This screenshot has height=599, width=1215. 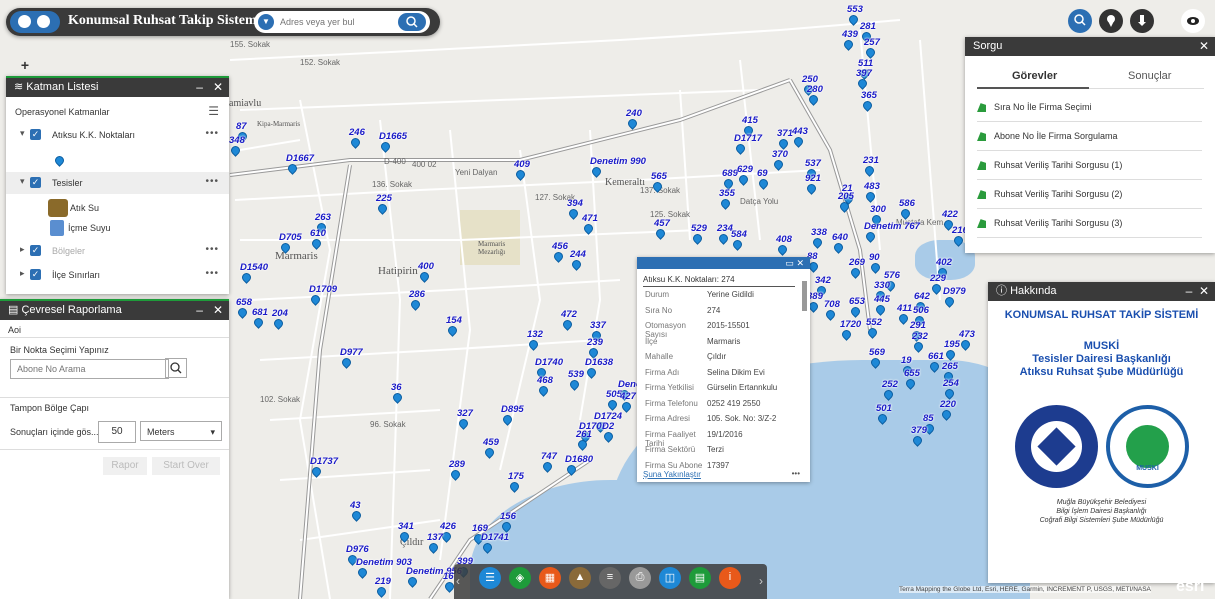 What do you see at coordinates (490, 578) in the screenshot?
I see `layer-list-button: ☰` at bounding box center [490, 578].